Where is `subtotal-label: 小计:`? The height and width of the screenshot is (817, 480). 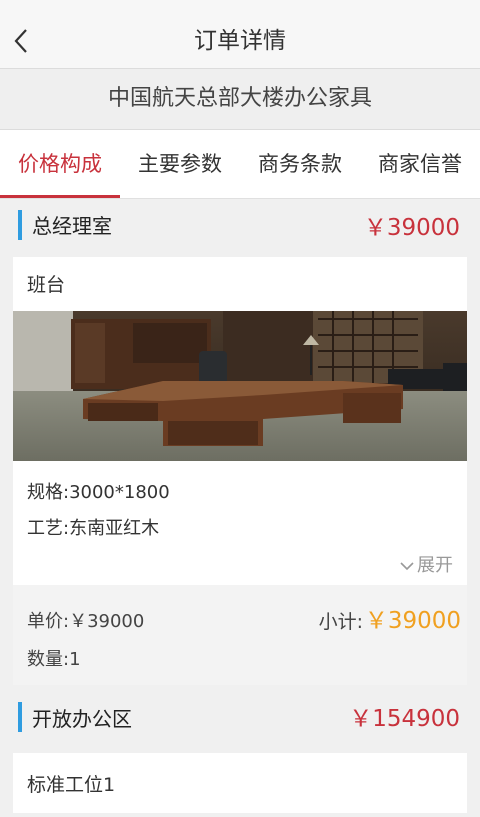
subtotal-label: 小计: is located at coordinates (340, 622).